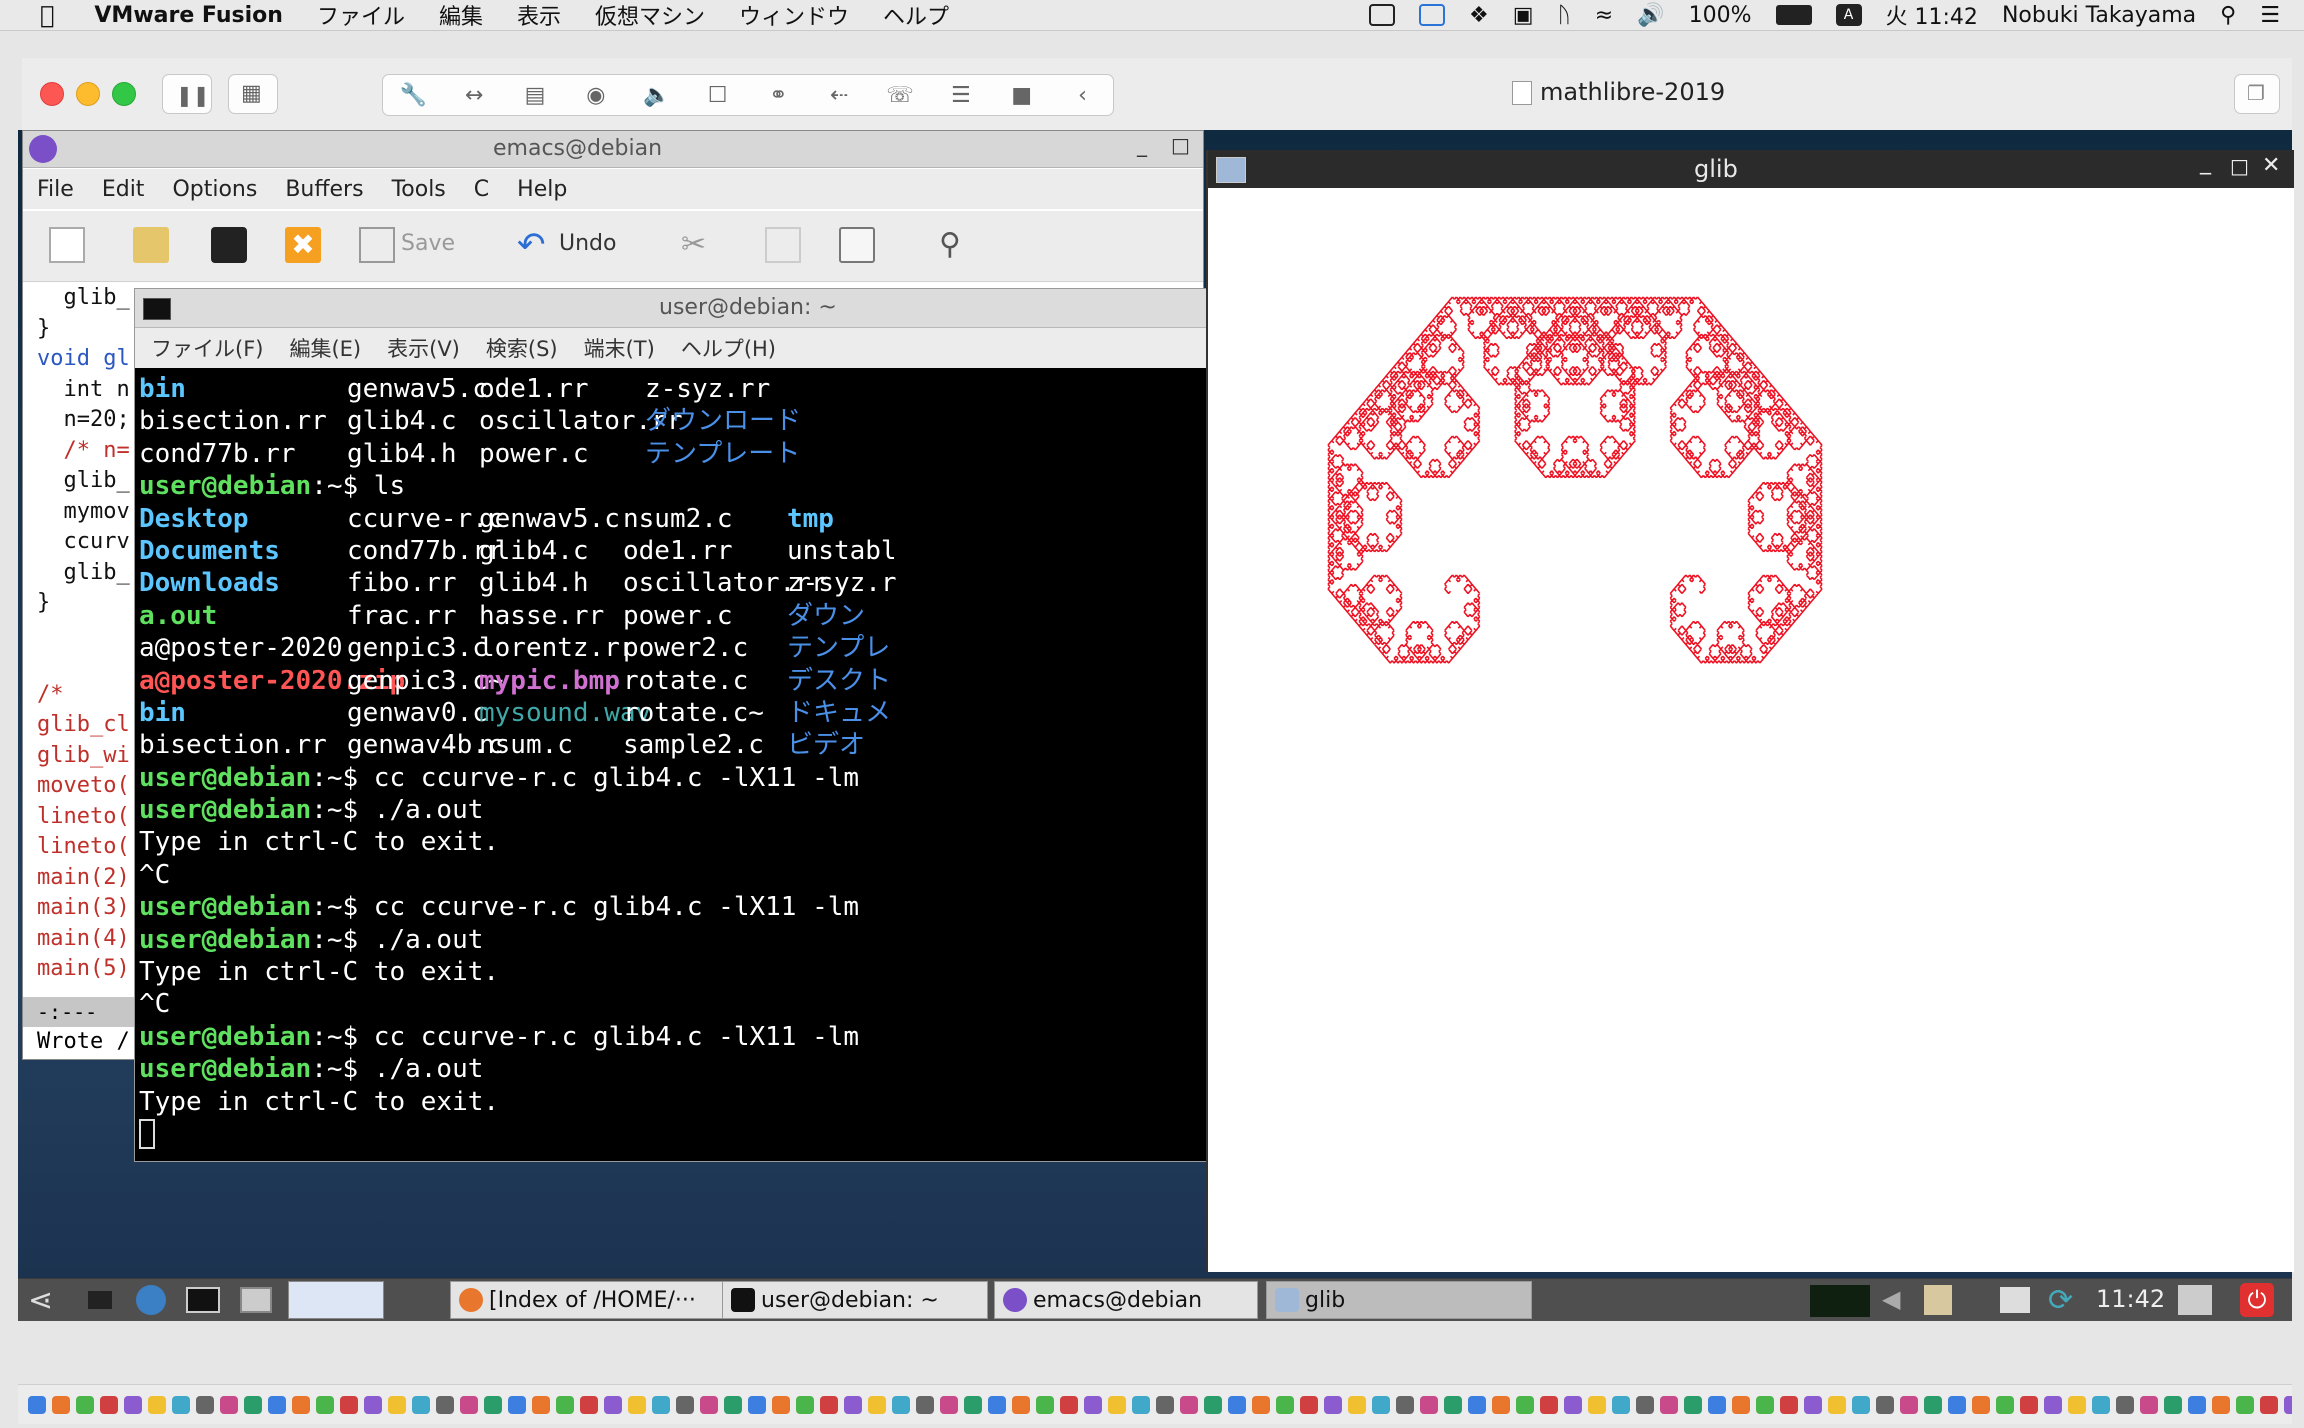  What do you see at coordinates (187, 94) in the screenshot?
I see `suspend-button: ❚❚` at bounding box center [187, 94].